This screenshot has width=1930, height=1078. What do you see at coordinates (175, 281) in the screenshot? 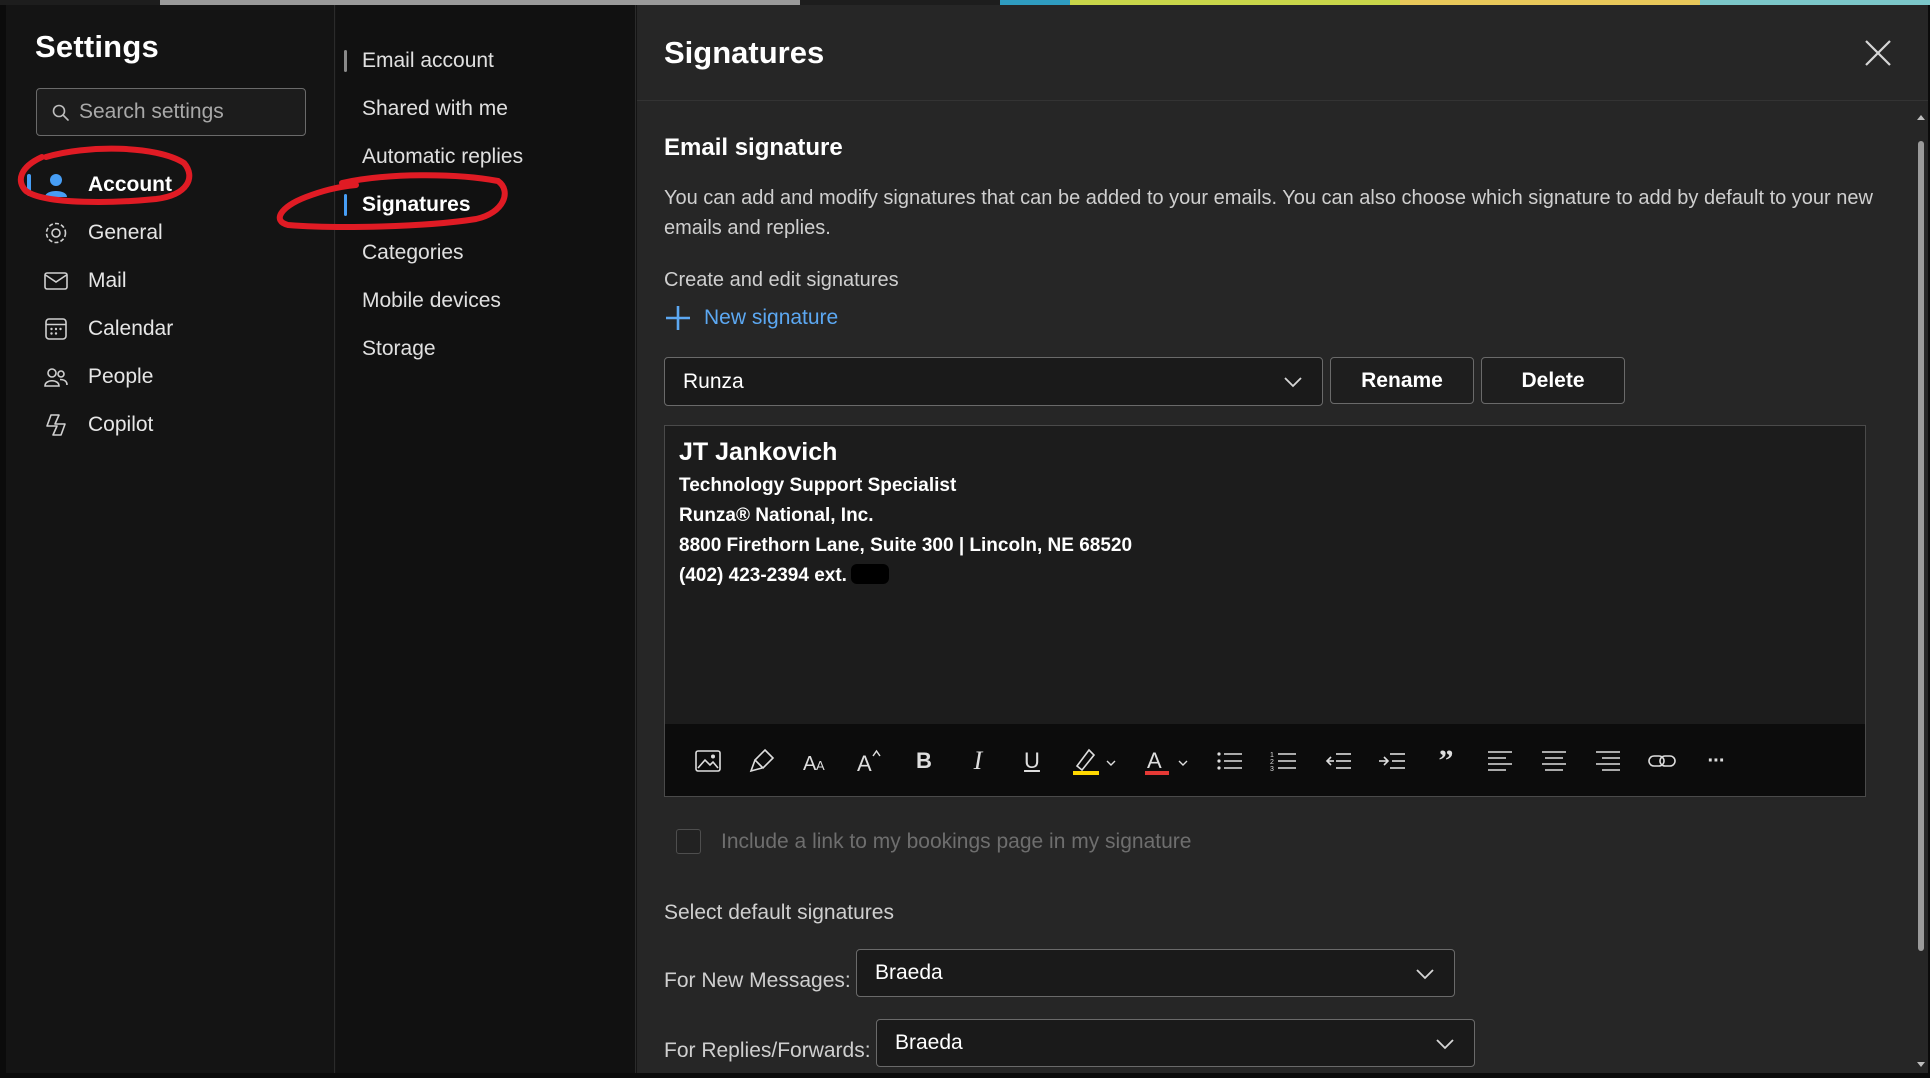
I see `nav-item-mail: Mail` at bounding box center [175, 281].